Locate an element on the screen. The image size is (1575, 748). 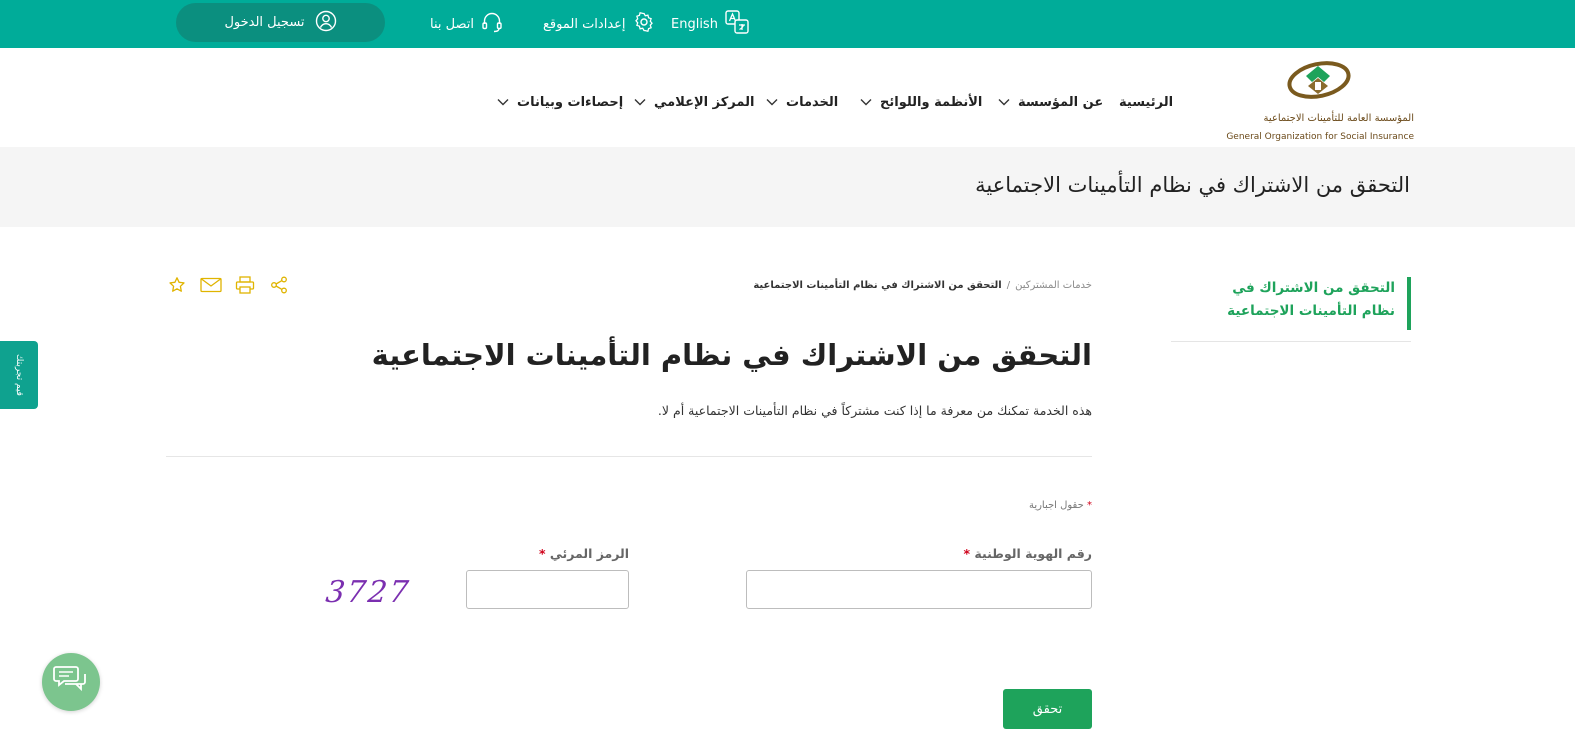
gear-icon is located at coordinates (644, 24).